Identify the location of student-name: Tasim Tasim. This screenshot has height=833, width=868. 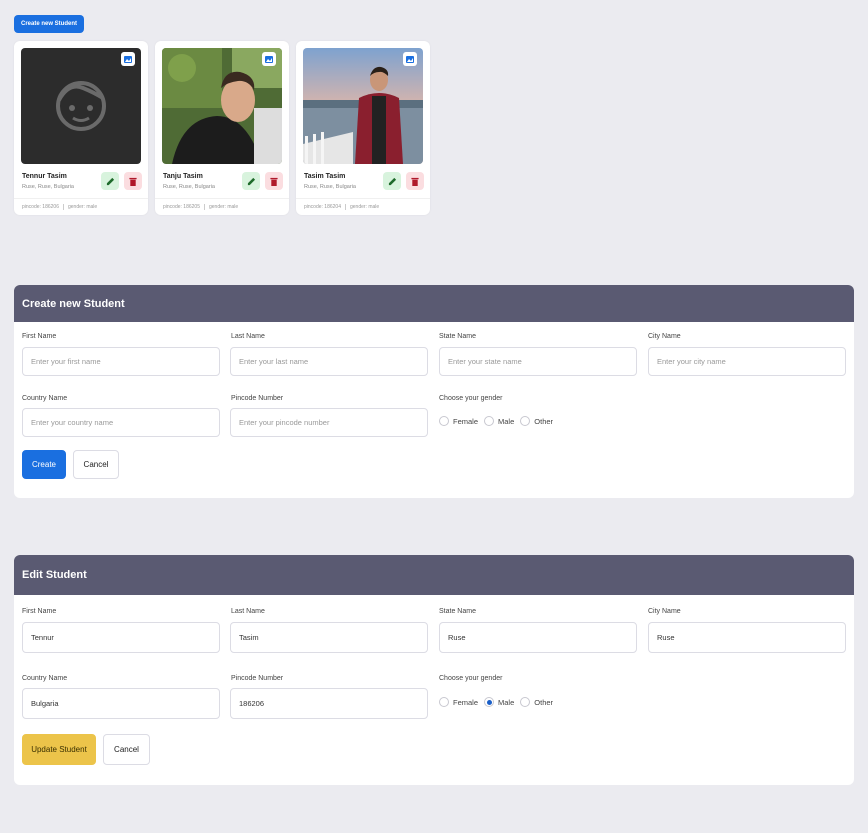
(325, 176).